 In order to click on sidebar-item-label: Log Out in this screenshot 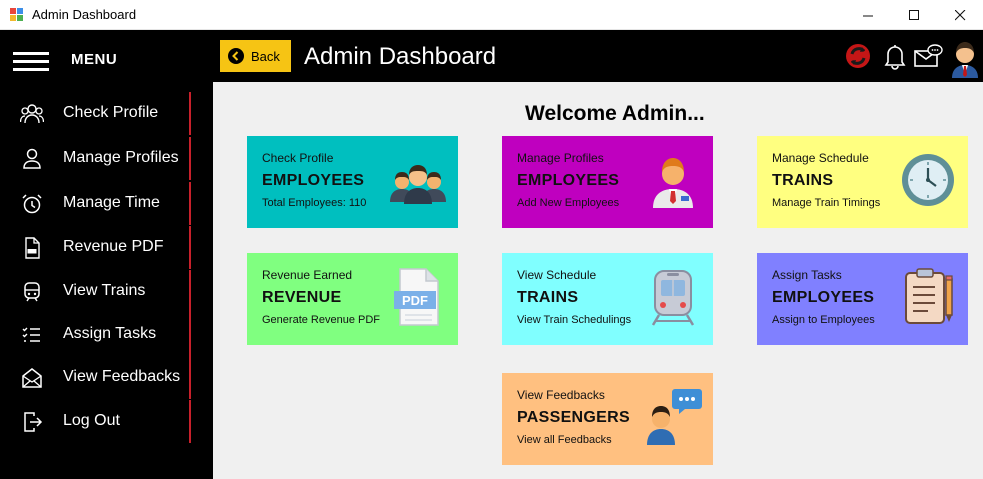, I will do `click(91, 420)`.